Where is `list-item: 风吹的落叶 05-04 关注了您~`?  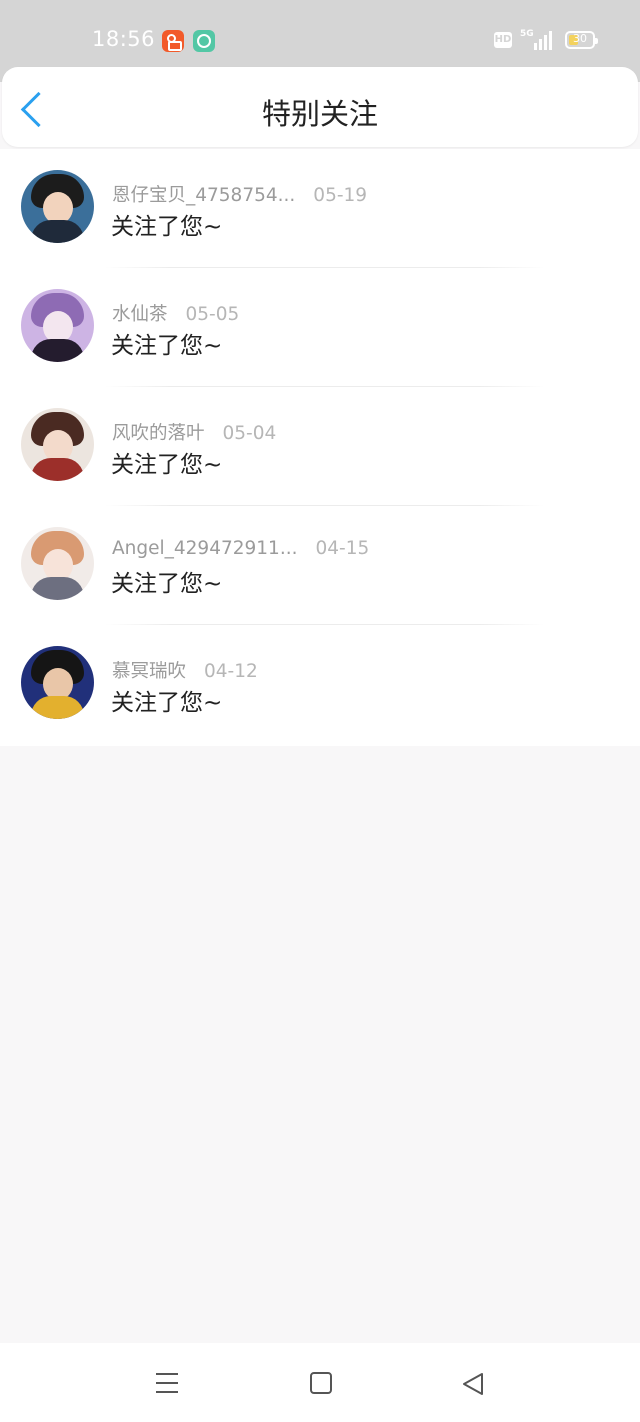 list-item: 风吹的落叶 05-04 关注了您~ is located at coordinates (320, 446).